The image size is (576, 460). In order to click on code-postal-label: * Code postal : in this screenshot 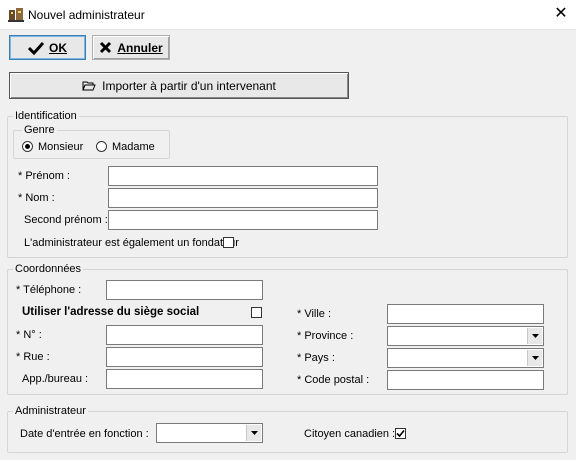, I will do `click(333, 380)`.